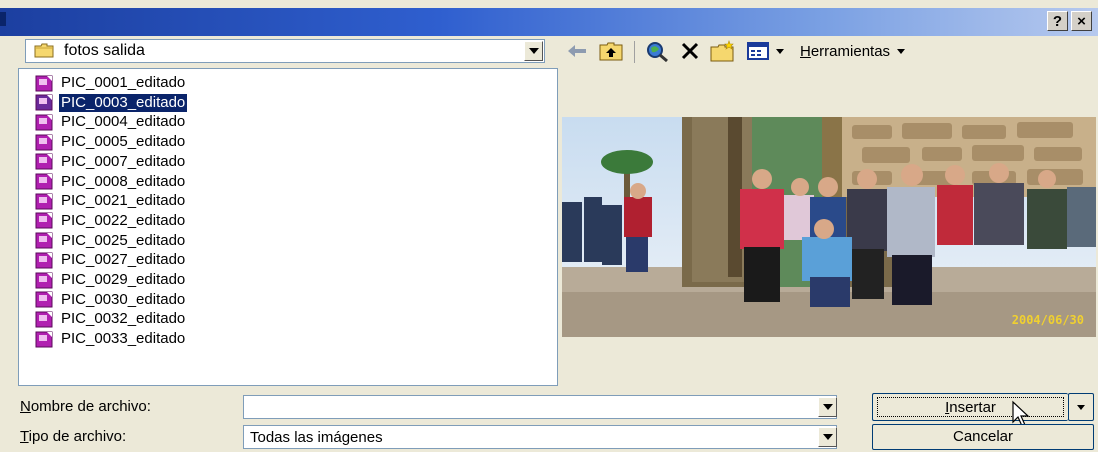 This screenshot has height=452, width=1098. I want to click on file-list-item: PIC_0008_editado, so click(111, 182).